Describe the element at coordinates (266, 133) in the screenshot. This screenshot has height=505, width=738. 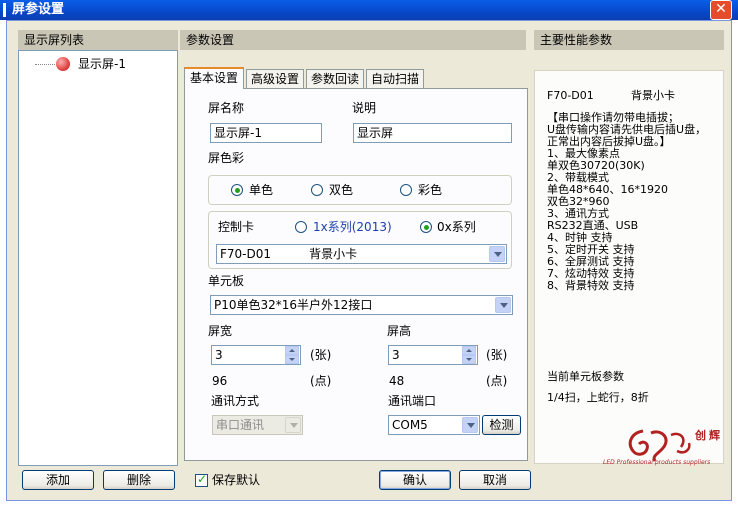
I see `screen-name-input: 显示屏-1` at that location.